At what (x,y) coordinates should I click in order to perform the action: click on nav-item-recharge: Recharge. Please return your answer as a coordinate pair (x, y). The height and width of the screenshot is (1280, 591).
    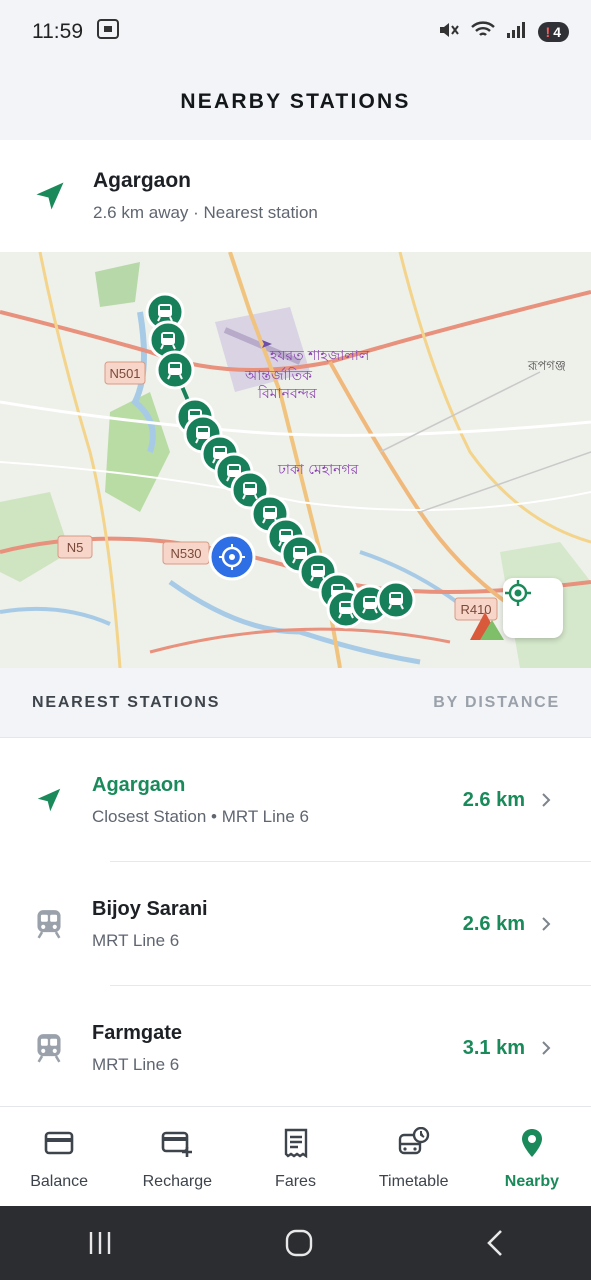
    Looking at the image, I should click on (177, 1156).